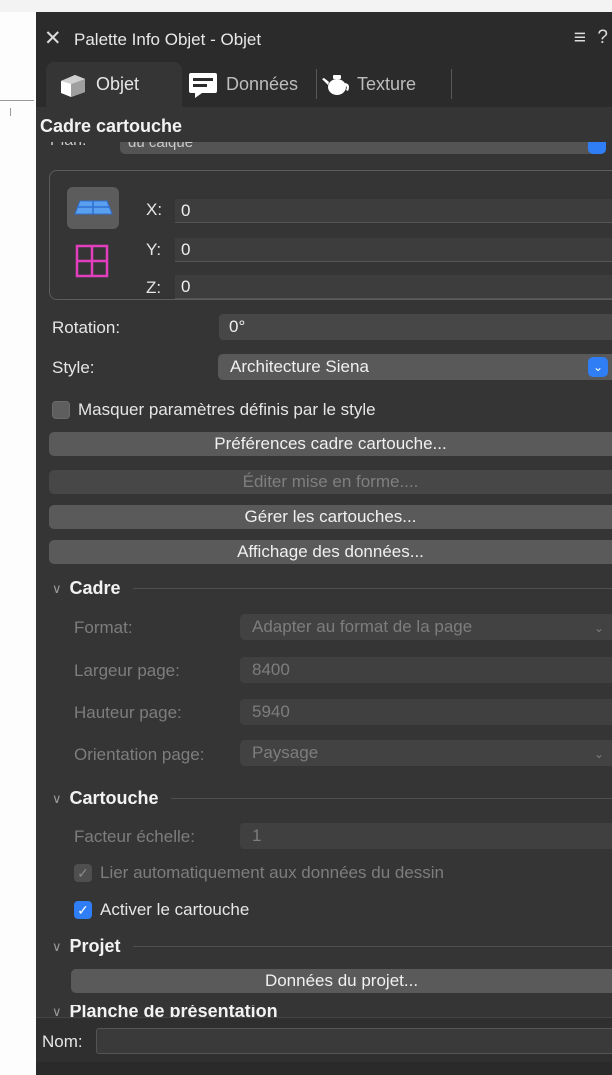 This screenshot has width=612, height=1075. I want to click on name-field, so click(354, 1041).